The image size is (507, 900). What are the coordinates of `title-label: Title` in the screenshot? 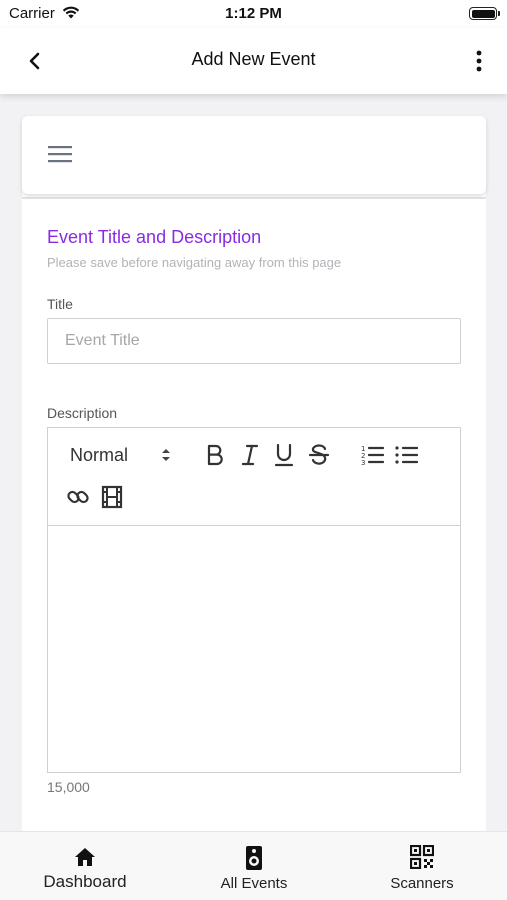 It's located at (60, 304).